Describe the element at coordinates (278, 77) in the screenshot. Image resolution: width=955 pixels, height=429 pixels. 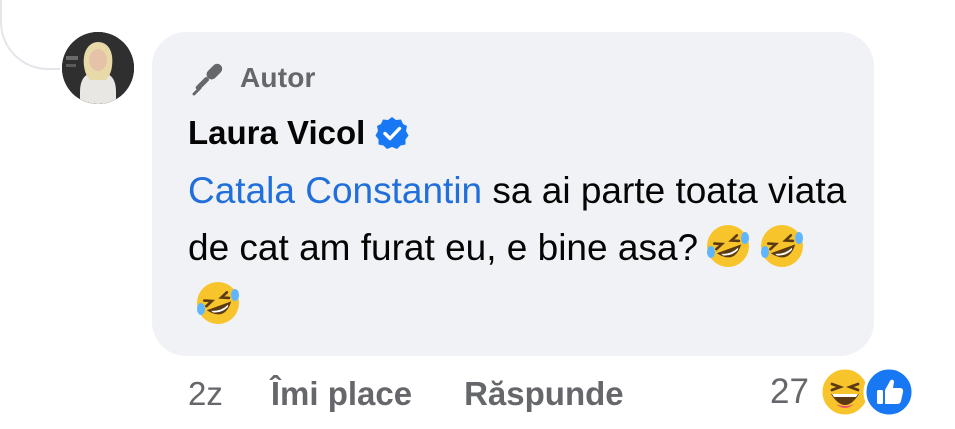
I see `role-label: Autor` at that location.